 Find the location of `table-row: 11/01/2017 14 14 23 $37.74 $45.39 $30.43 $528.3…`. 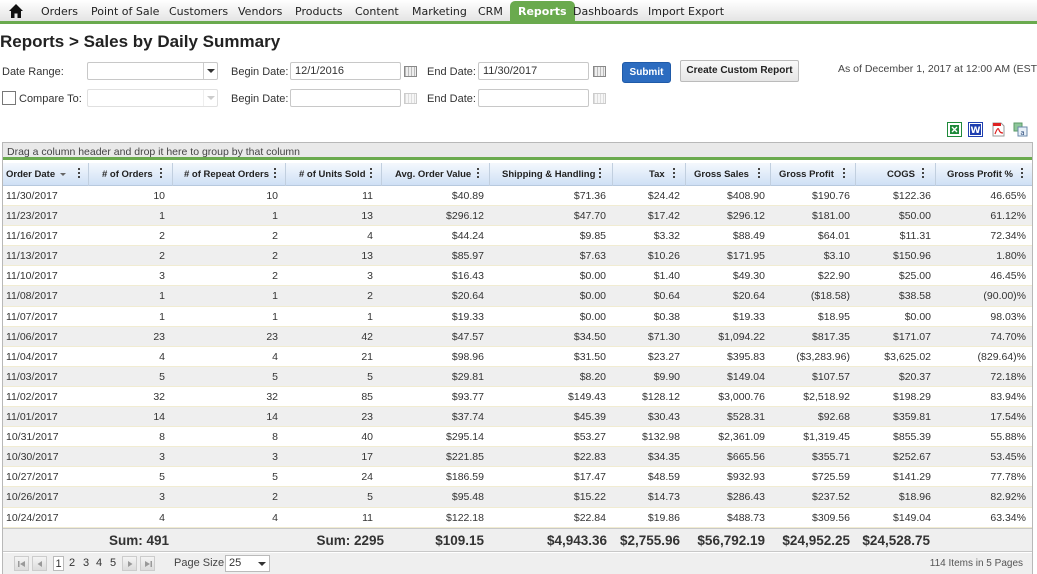

table-row: 11/01/2017 14 14 23 $37.74 $45.39 $30.43 $528.3… is located at coordinates (517, 417).